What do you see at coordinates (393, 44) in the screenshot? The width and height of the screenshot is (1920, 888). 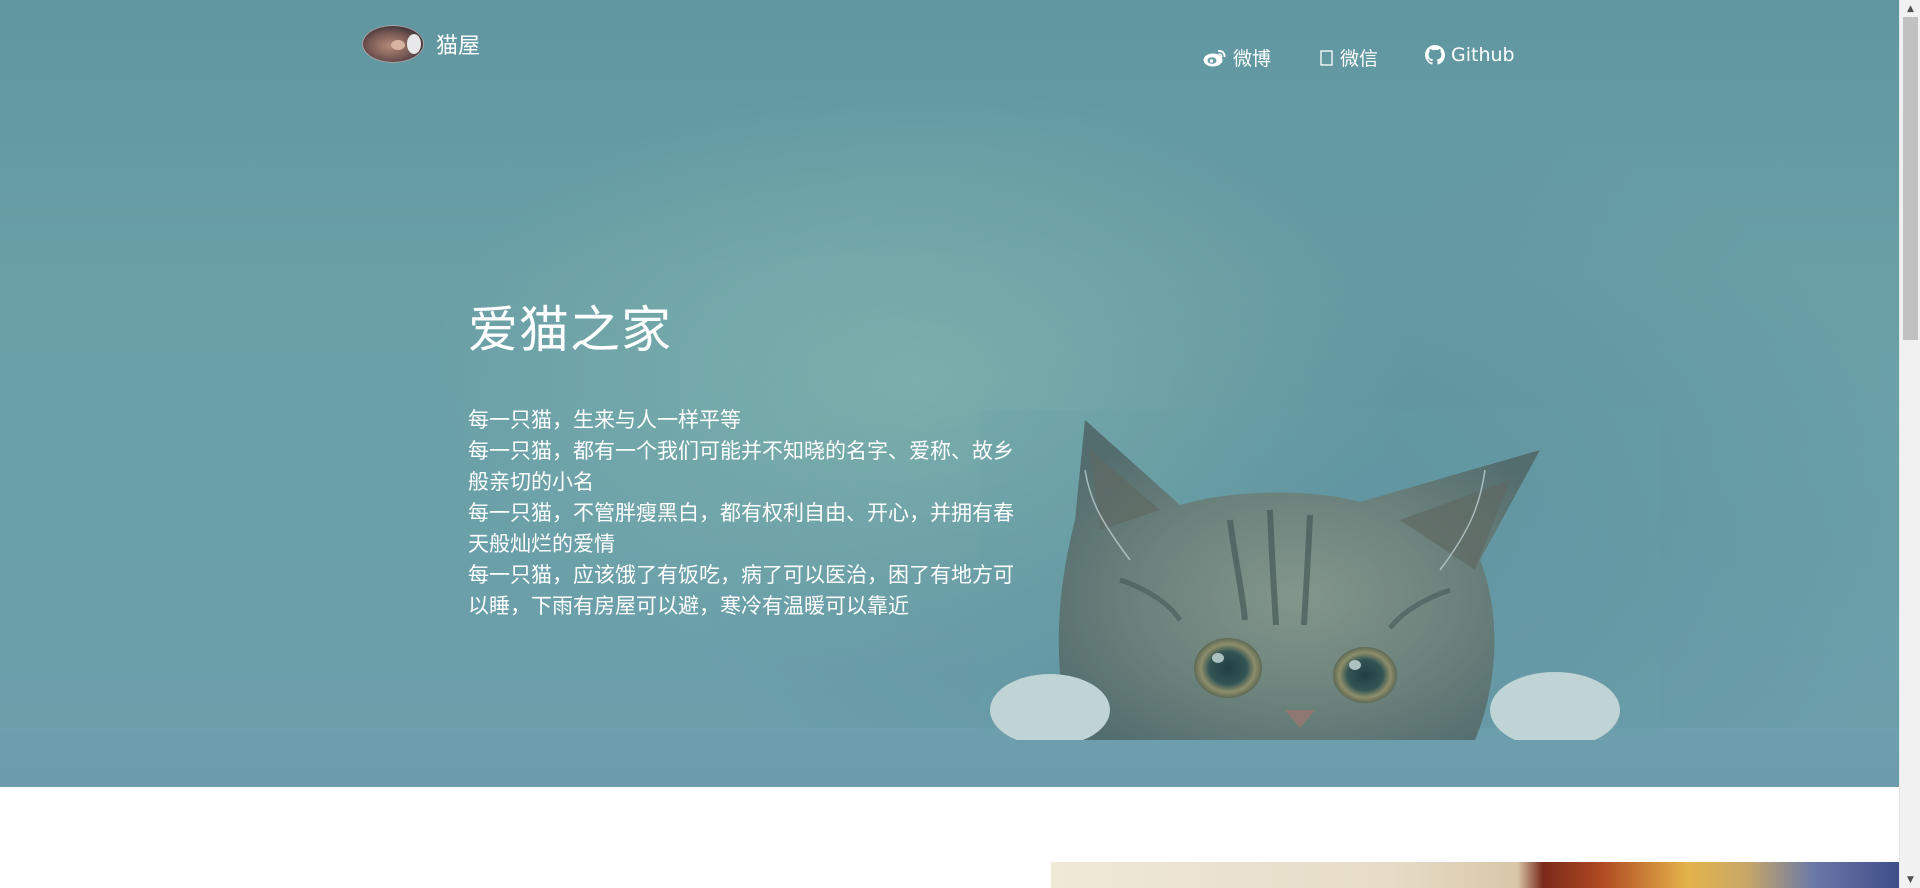 I see `cat-avatar-icon` at bounding box center [393, 44].